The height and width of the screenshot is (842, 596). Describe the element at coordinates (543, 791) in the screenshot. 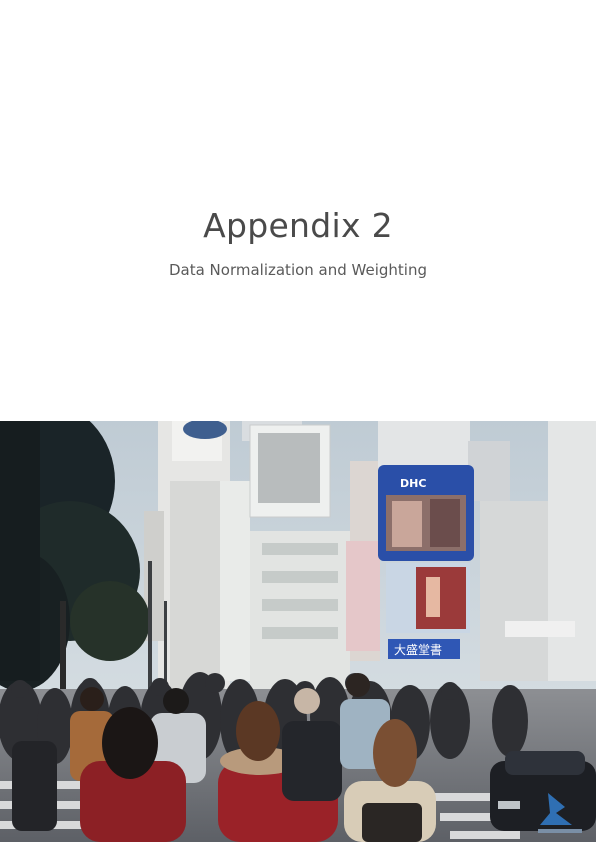

I see `car` at that location.